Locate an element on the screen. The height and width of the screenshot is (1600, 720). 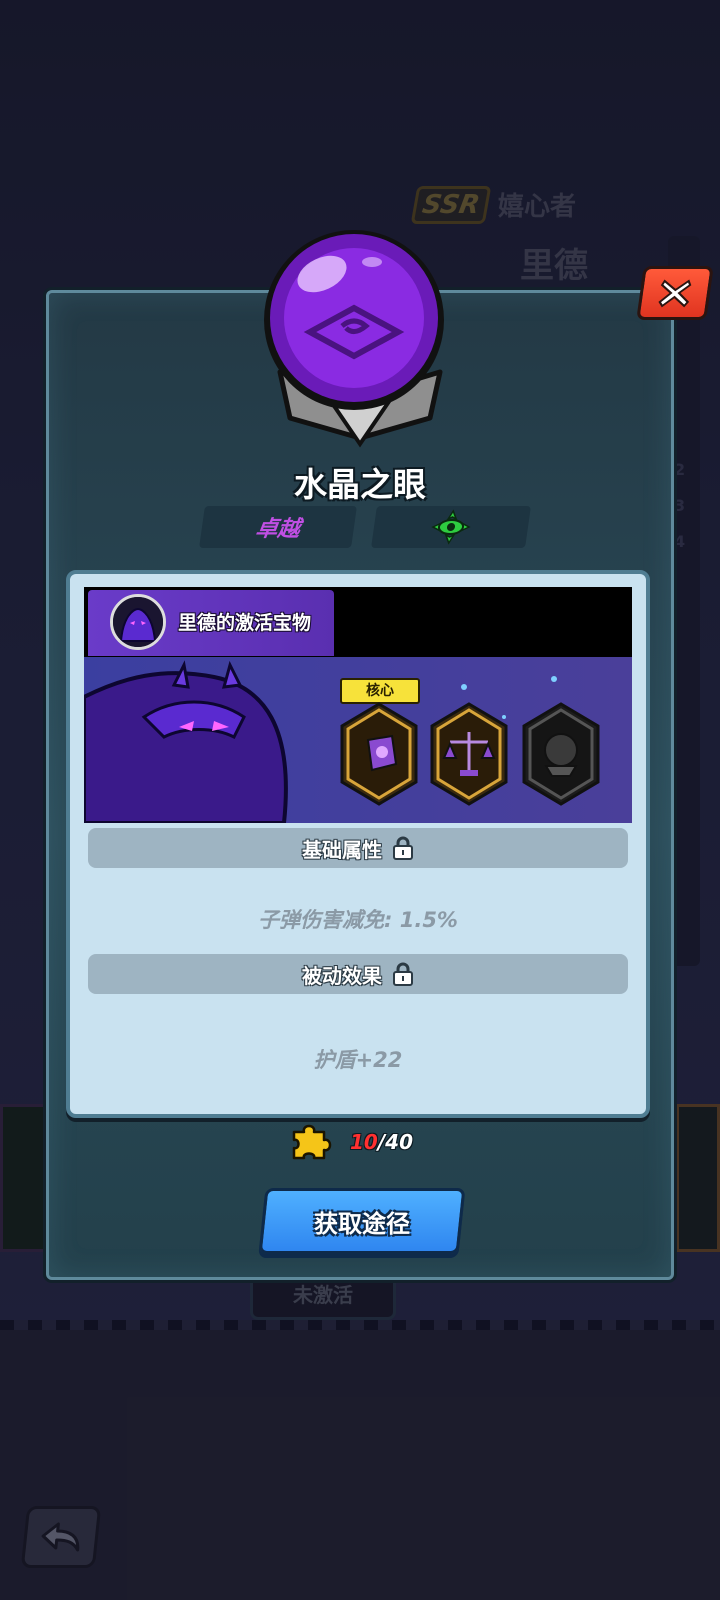
fragment-required: /40 is located at coordinates (395, 1142).